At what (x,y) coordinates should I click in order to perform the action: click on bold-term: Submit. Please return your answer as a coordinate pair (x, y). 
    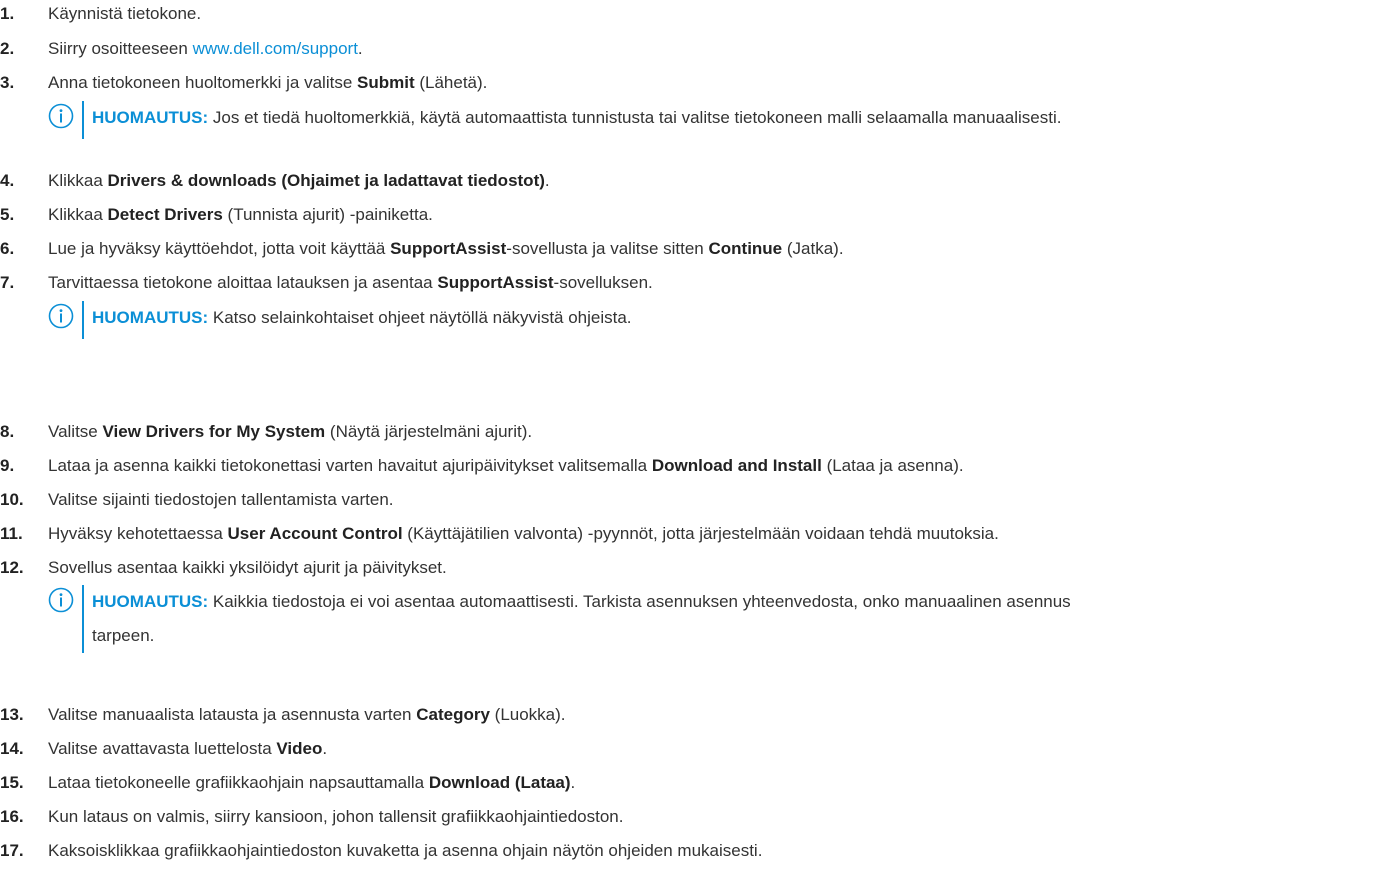
    Looking at the image, I should click on (386, 82).